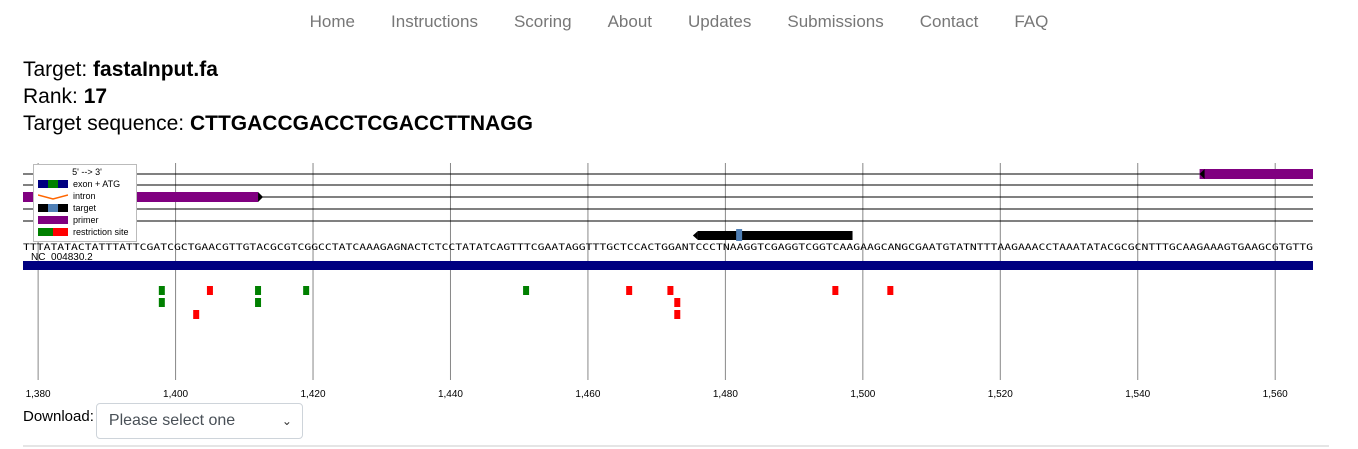 Image resolution: width=1358 pixels, height=449 pixels. I want to click on axis-tick-label: 1,380, so click(38, 394).